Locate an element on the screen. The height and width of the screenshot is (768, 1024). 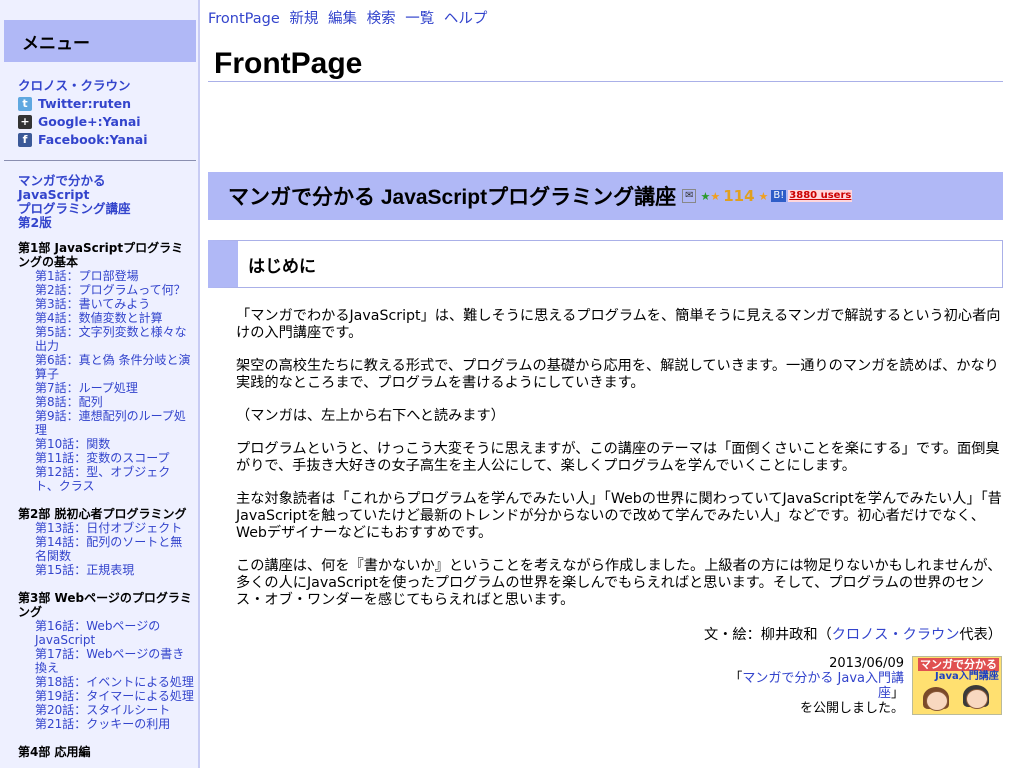
news-tail: を公開しました。 is located at coordinates (851, 708).